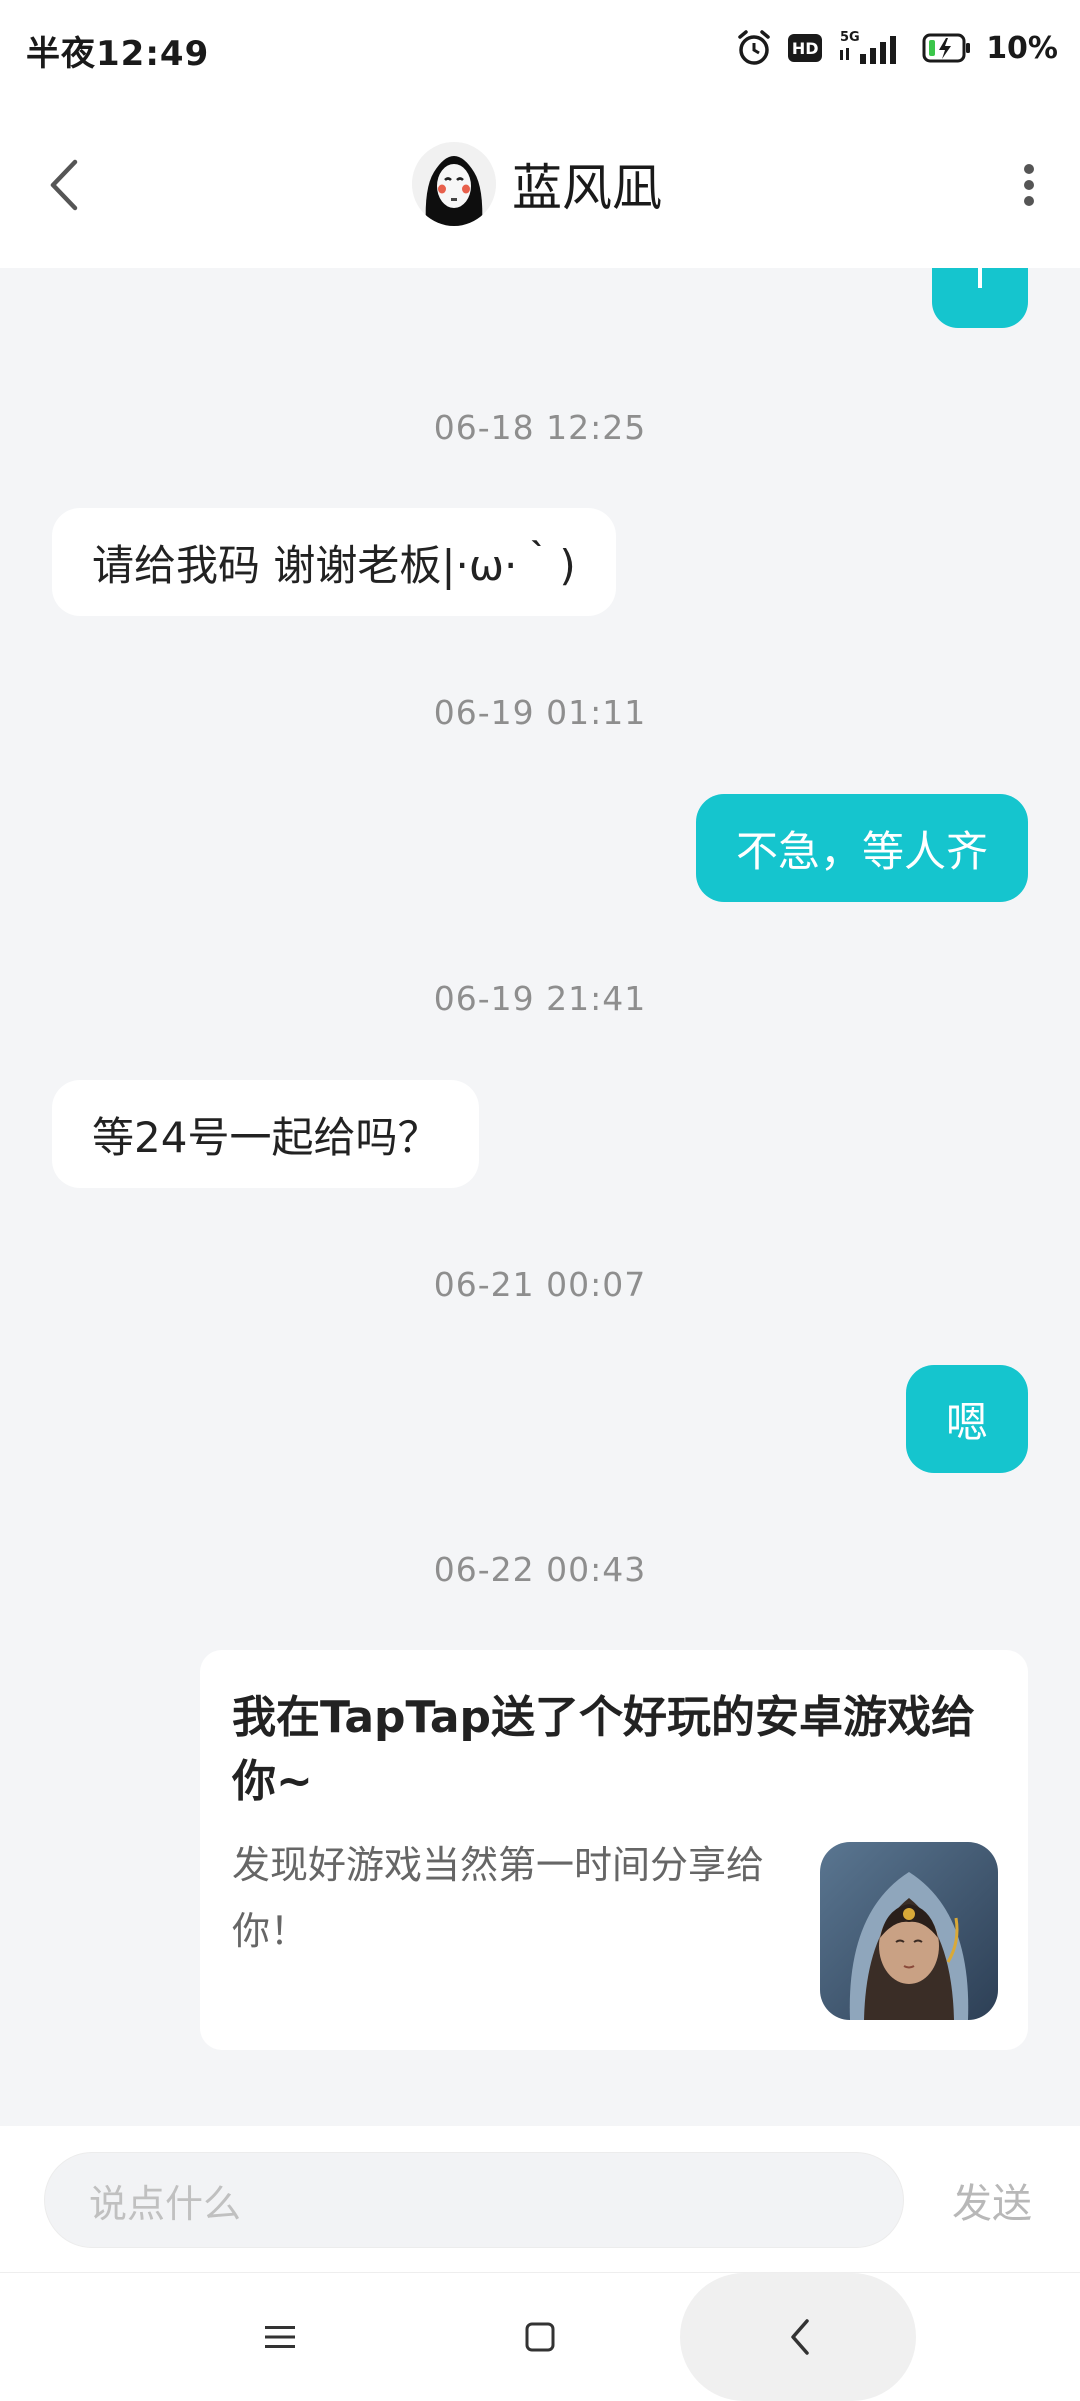  I want to click on share-card-title: 我在TapTap送了个好玩的安卓游戏给你~, so click(604, 1749).